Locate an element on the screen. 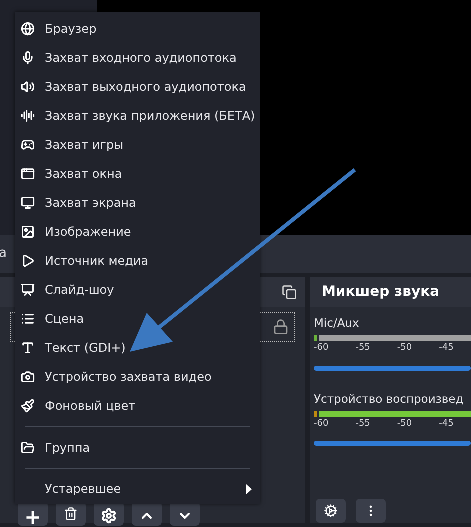 This screenshot has width=471, height=527. menu-item: Захват экрана is located at coordinates (137, 203).